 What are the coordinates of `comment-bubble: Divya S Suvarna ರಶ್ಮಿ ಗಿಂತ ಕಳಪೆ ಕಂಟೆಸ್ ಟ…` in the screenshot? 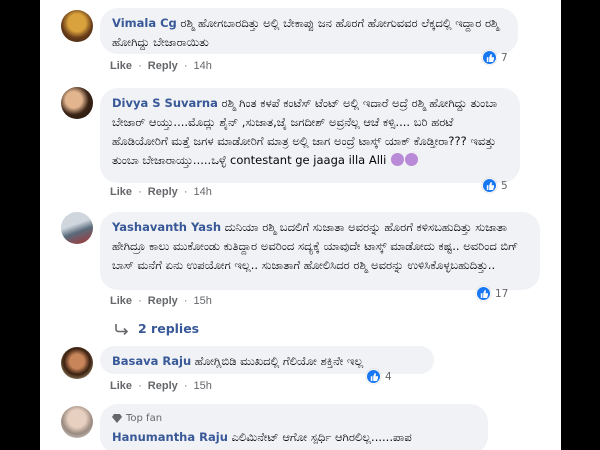 It's located at (310, 135).